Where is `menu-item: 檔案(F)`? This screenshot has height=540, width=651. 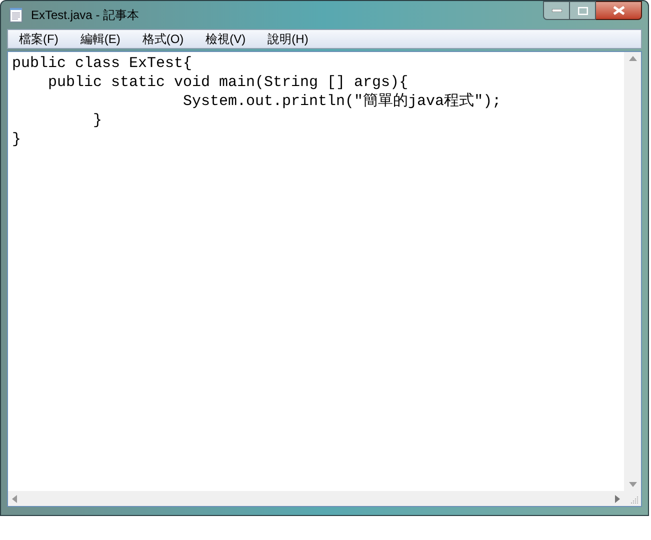
menu-item: 檔案(F) is located at coordinates (39, 39).